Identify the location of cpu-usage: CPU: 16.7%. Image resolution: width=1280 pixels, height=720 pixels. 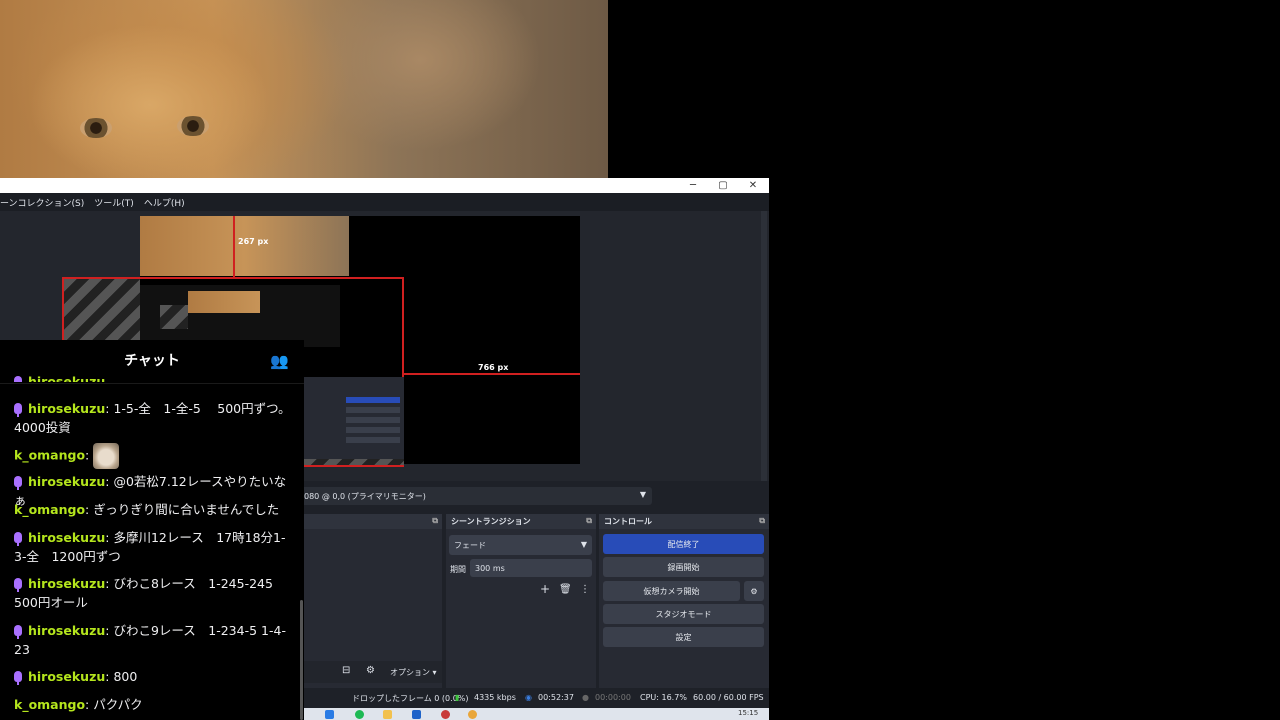
(663, 697).